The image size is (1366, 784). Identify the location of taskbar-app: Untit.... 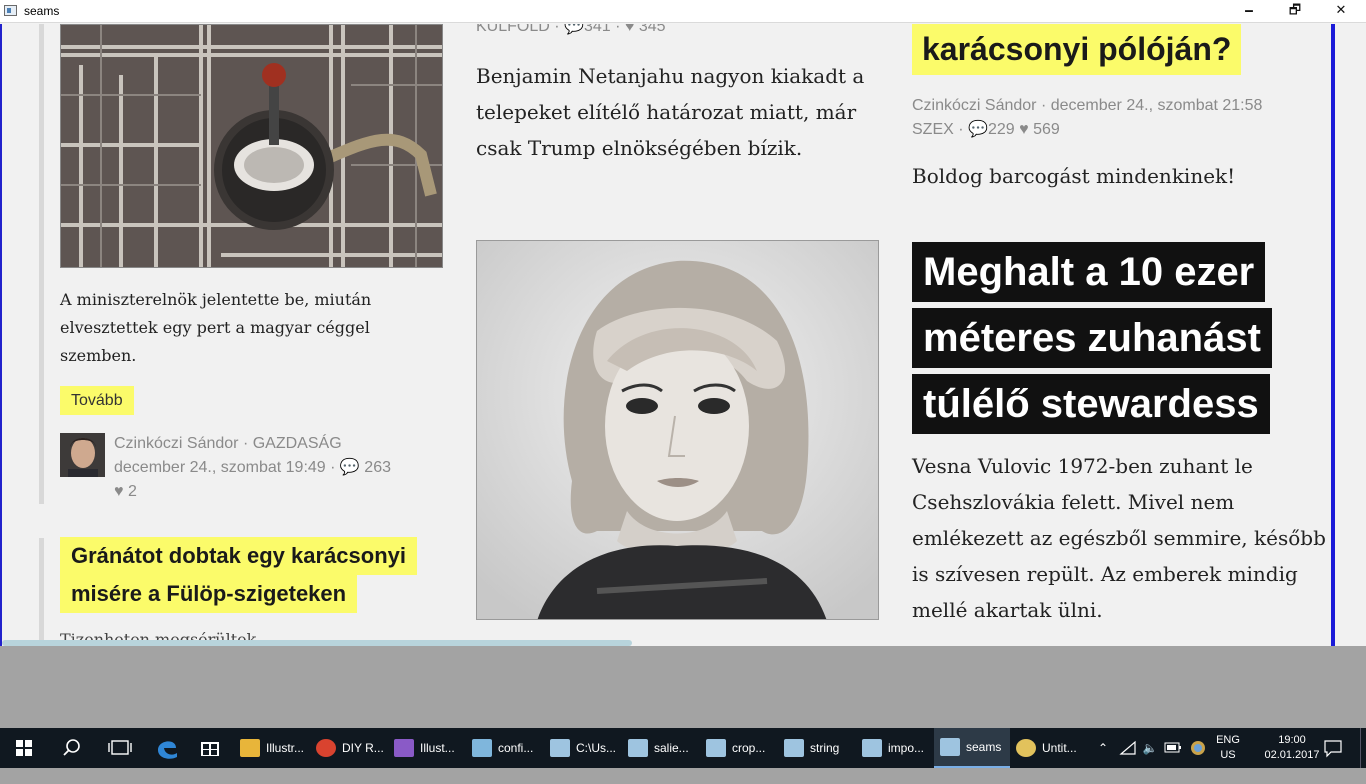
(1052, 748).